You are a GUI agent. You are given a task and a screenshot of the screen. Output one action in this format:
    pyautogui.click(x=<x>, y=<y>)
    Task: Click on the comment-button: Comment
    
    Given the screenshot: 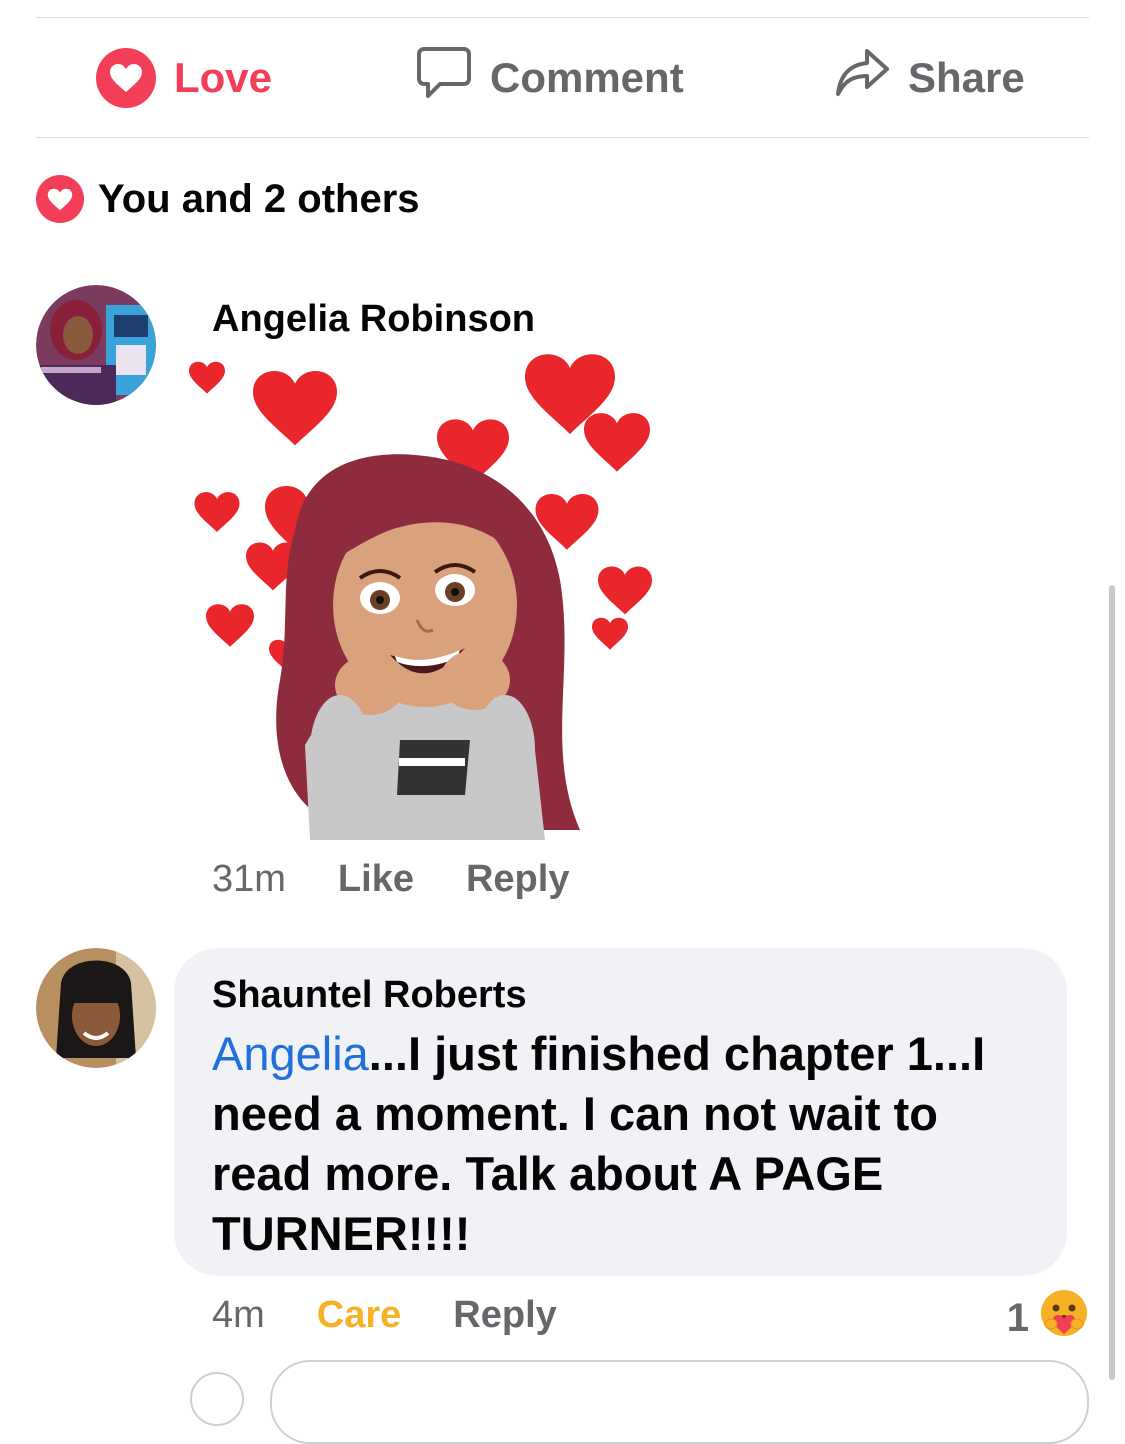 What is the action you would take?
    pyautogui.click(x=550, y=78)
    